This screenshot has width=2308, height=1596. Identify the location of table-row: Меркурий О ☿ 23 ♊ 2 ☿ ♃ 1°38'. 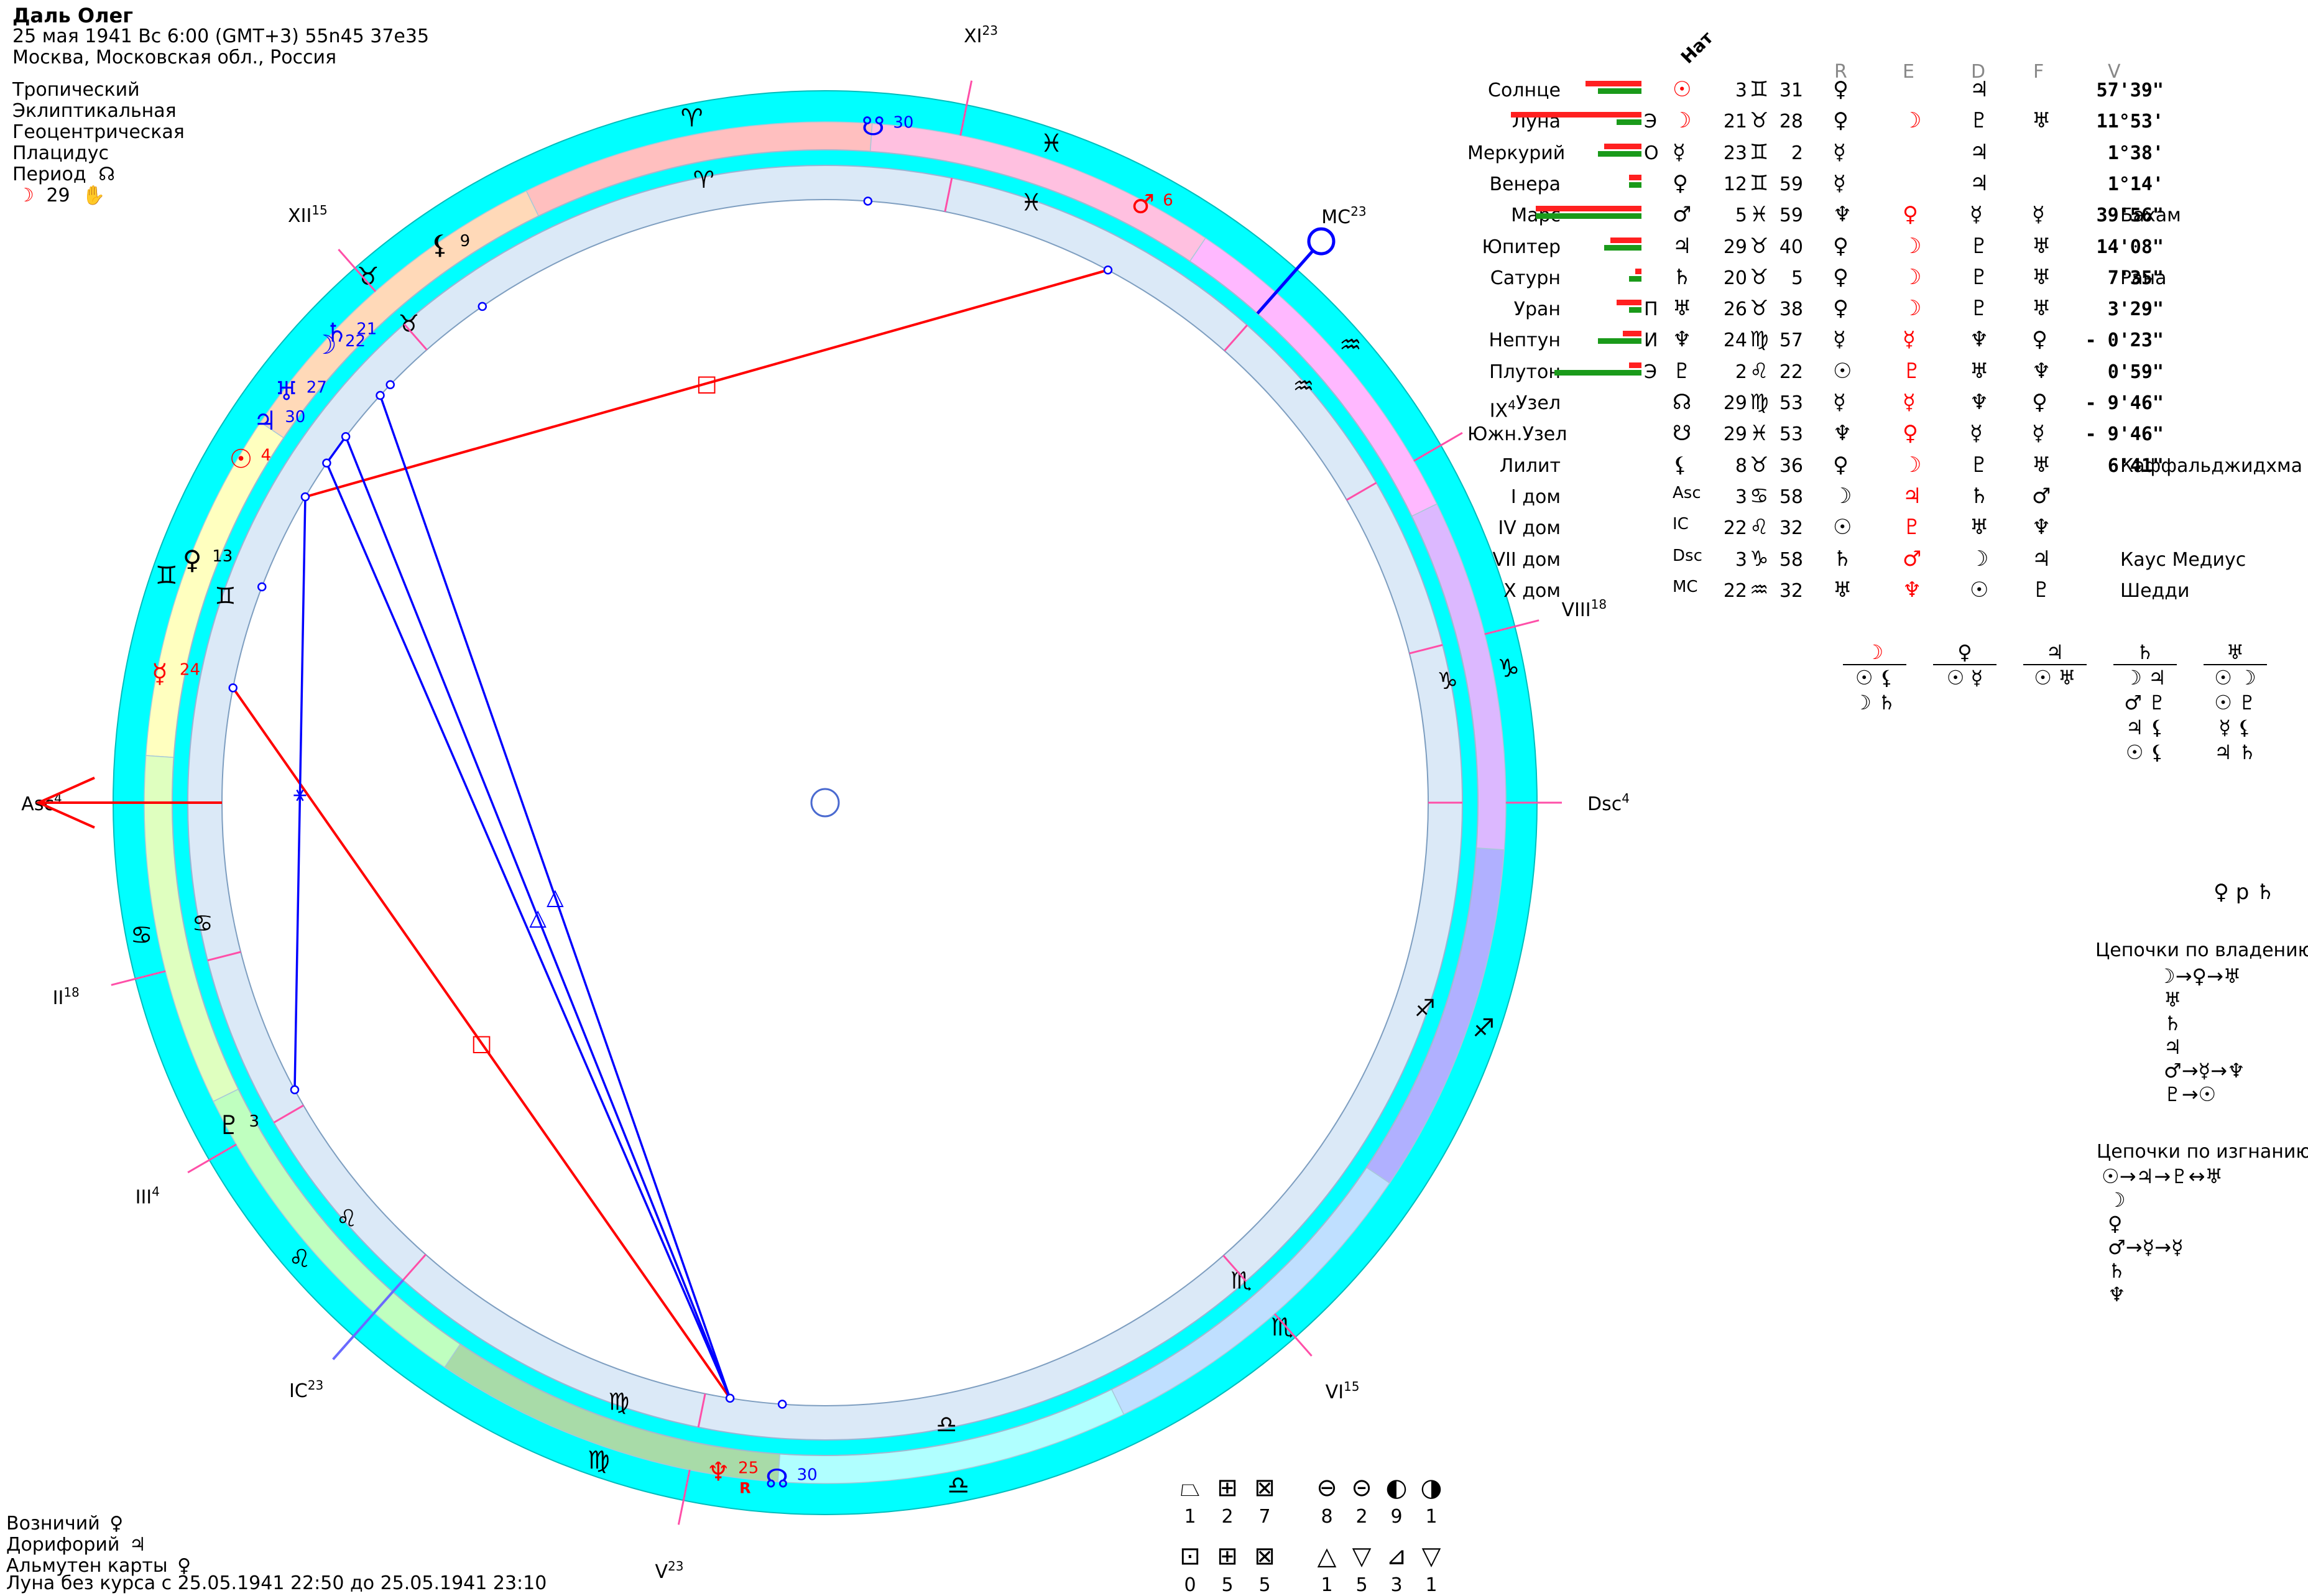
(1884, 152).